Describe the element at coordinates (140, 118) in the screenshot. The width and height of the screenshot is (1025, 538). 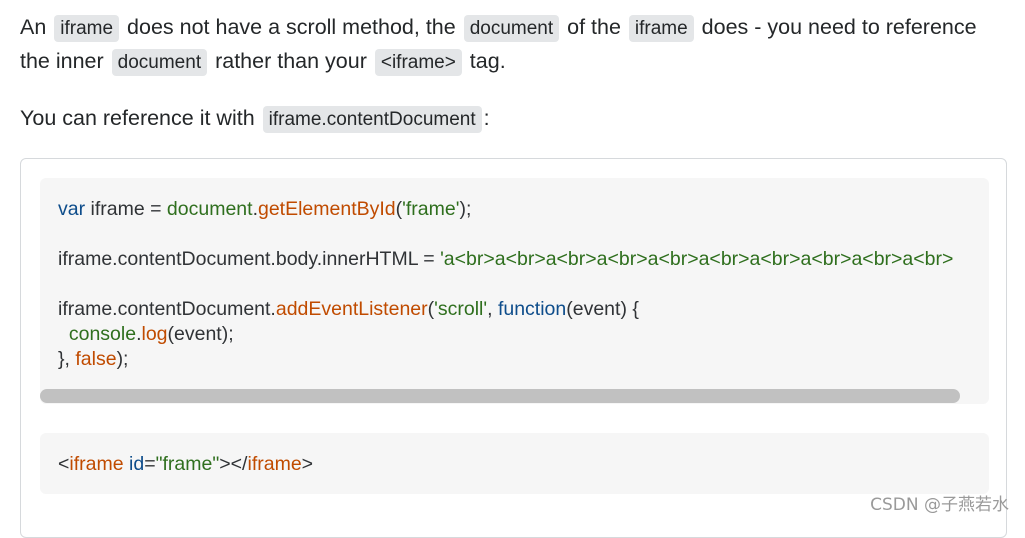
I see `text: You can reference it with` at that location.